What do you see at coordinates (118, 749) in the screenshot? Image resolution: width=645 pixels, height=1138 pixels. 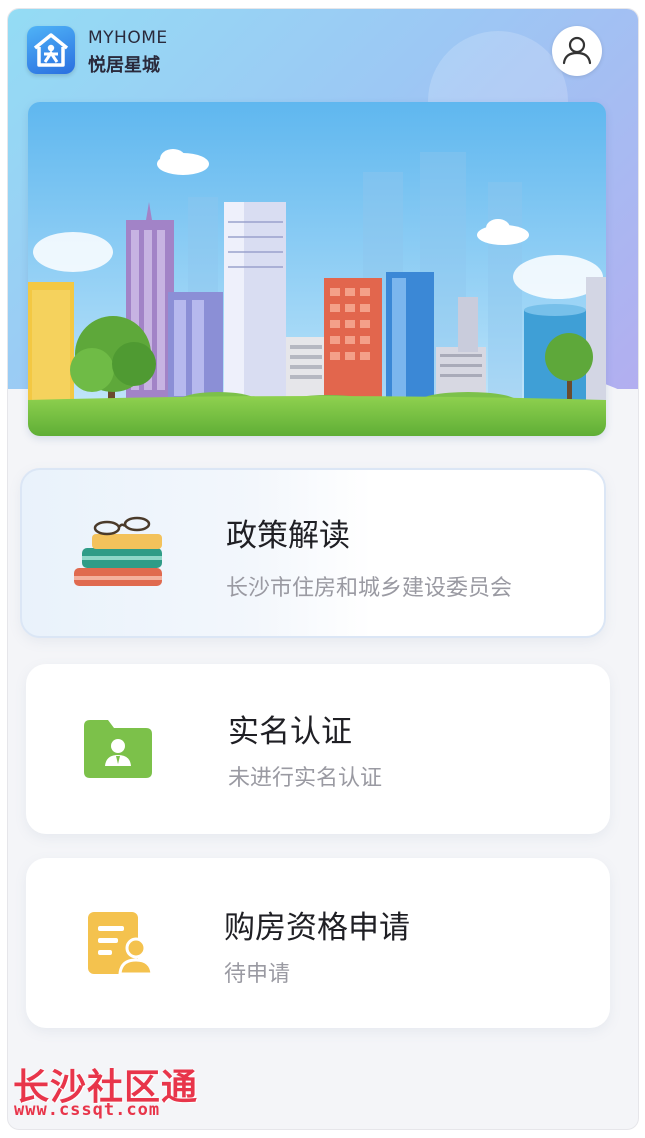 I see `id-folder-icon` at bounding box center [118, 749].